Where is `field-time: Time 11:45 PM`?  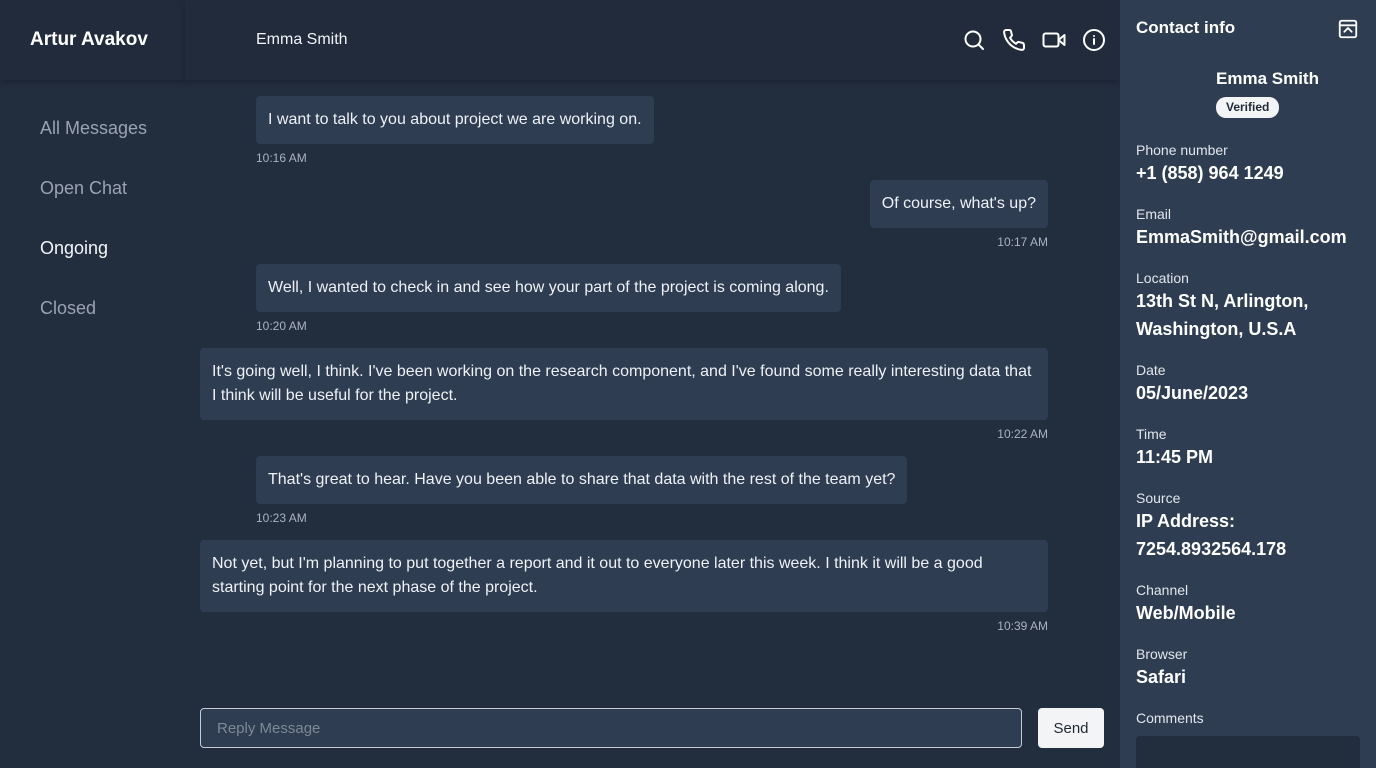
field-time: Time 11:45 PM is located at coordinates (1251, 448).